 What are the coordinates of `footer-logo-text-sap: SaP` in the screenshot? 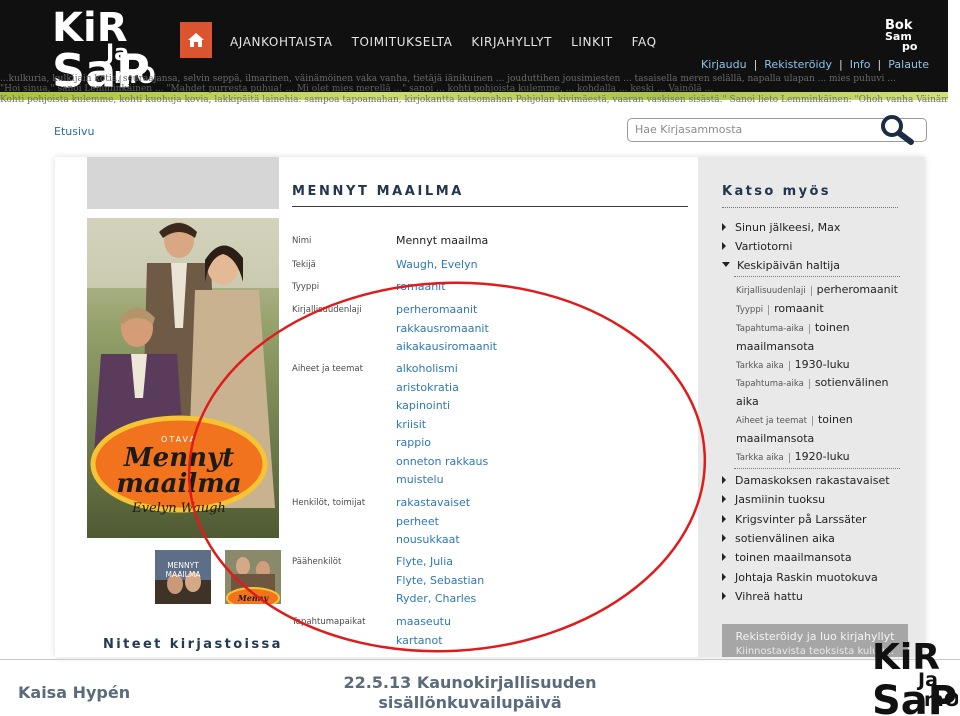 It's located at (914, 697).